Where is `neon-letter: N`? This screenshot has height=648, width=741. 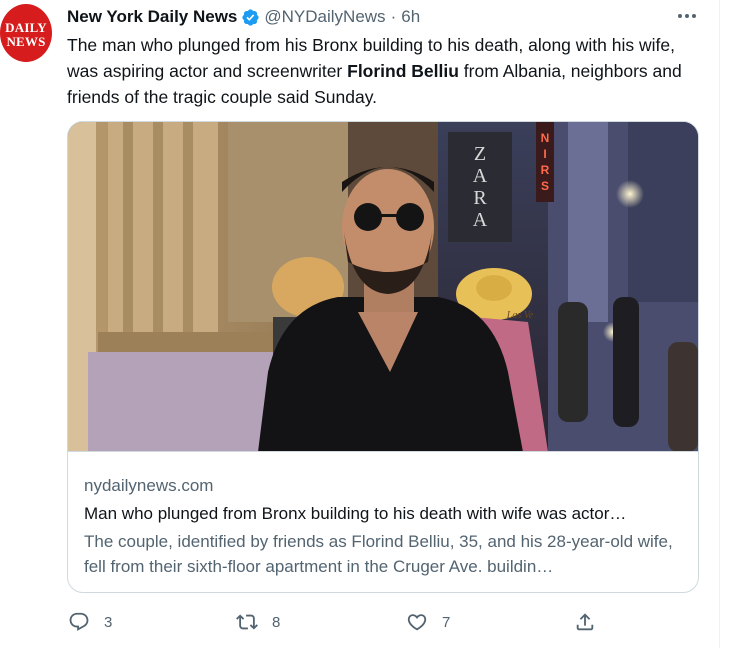 neon-letter: N is located at coordinates (545, 138).